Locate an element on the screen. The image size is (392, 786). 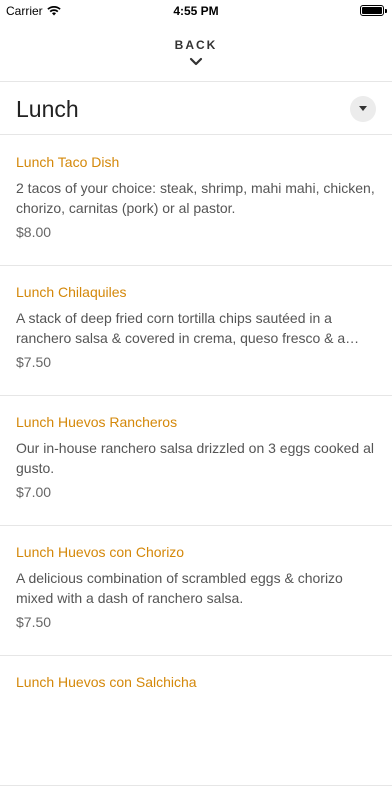
status-bar: Carrier 4:55 PM is located at coordinates (196, 11).